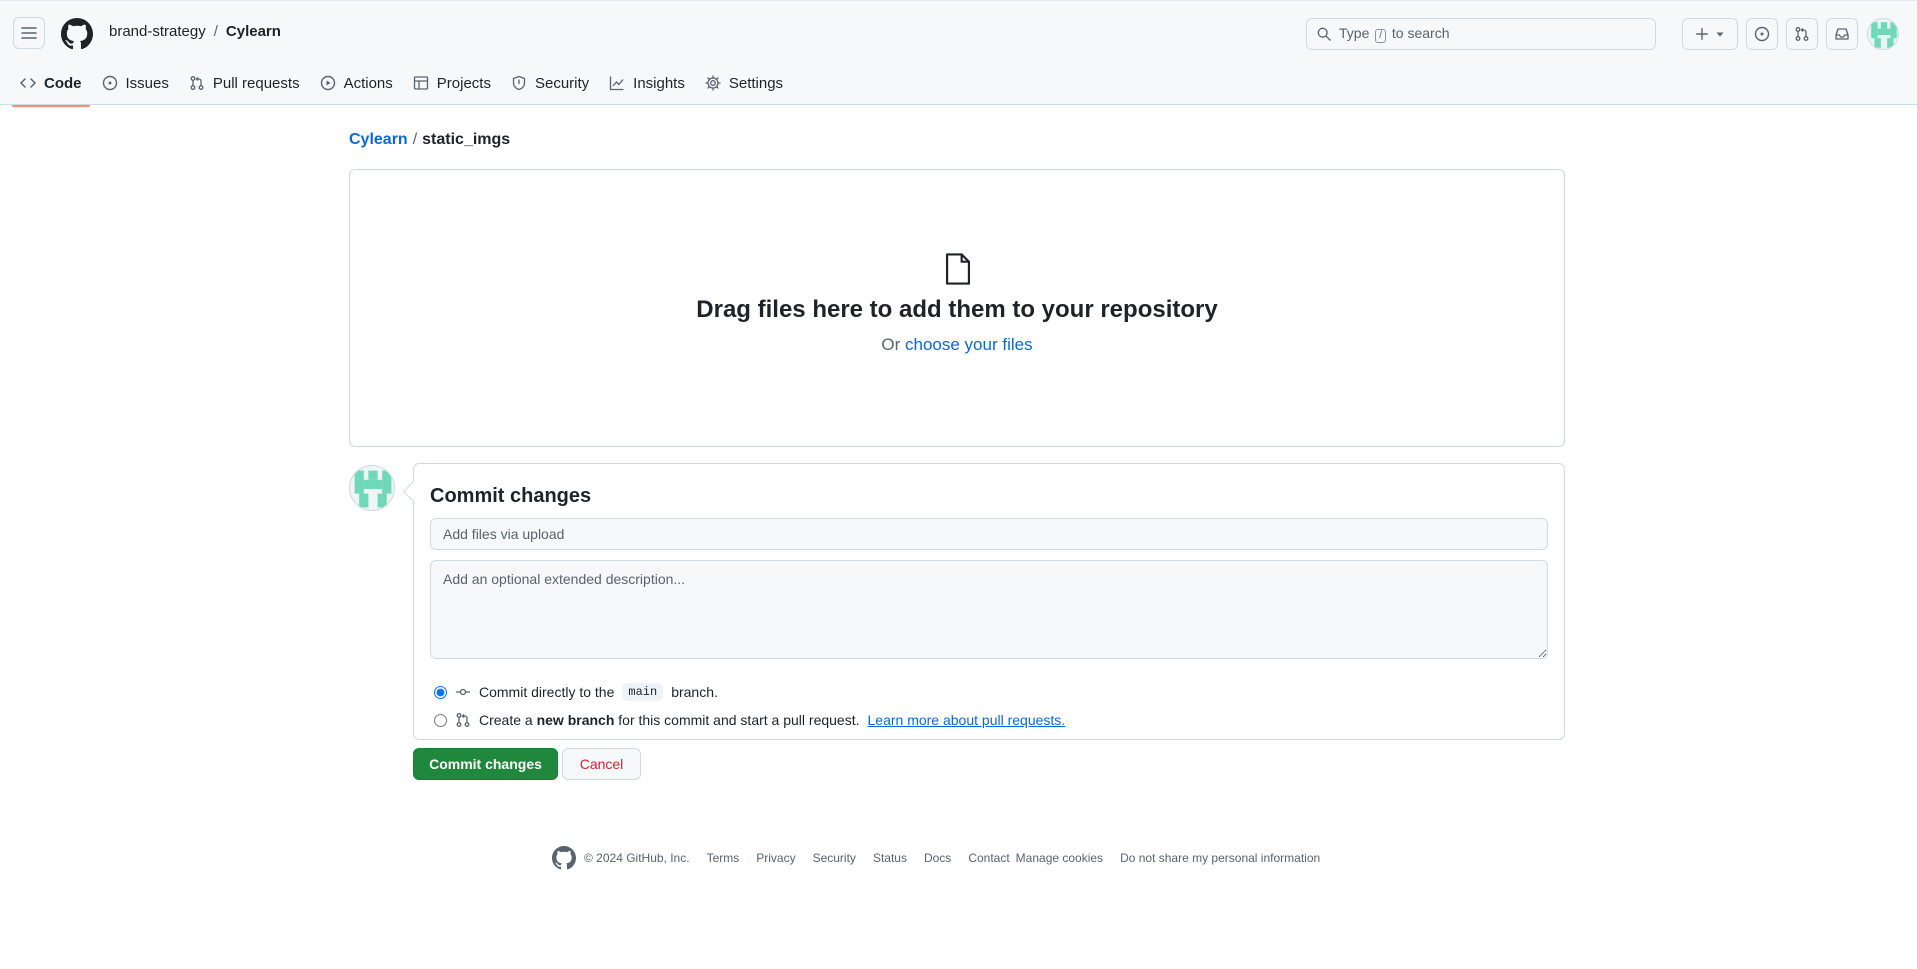 The image size is (1917, 969). What do you see at coordinates (463, 83) in the screenshot?
I see `tab-label: Projects` at bounding box center [463, 83].